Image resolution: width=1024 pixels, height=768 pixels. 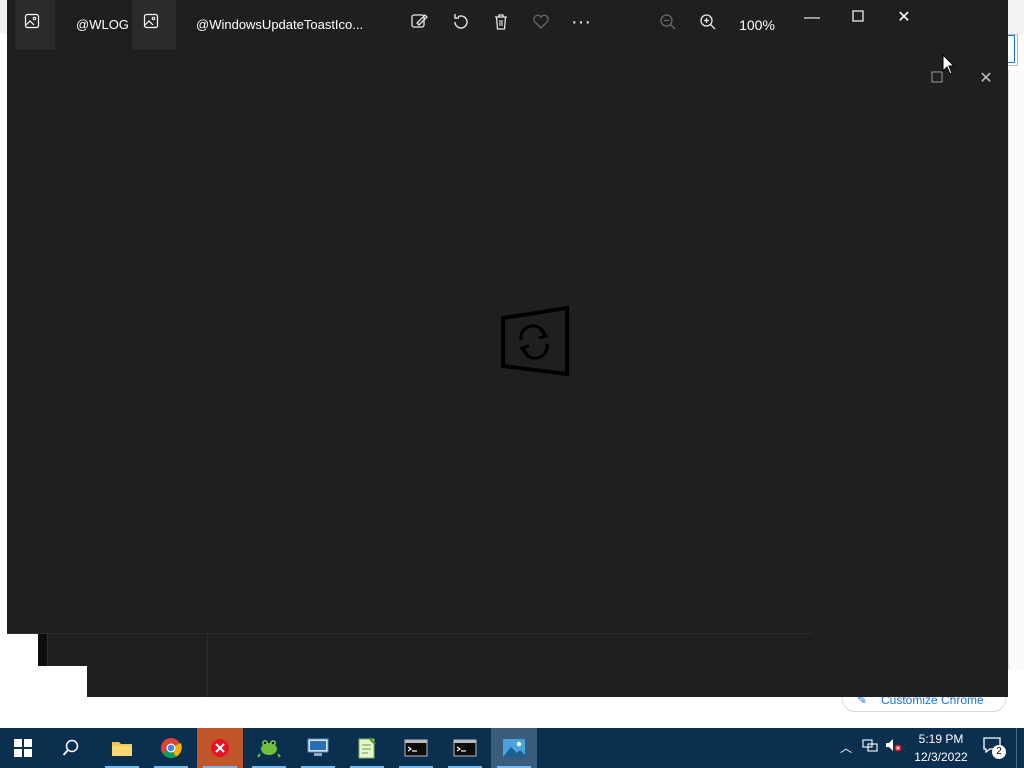 I want to click on favorite-heart-icon, so click(x=541, y=25).